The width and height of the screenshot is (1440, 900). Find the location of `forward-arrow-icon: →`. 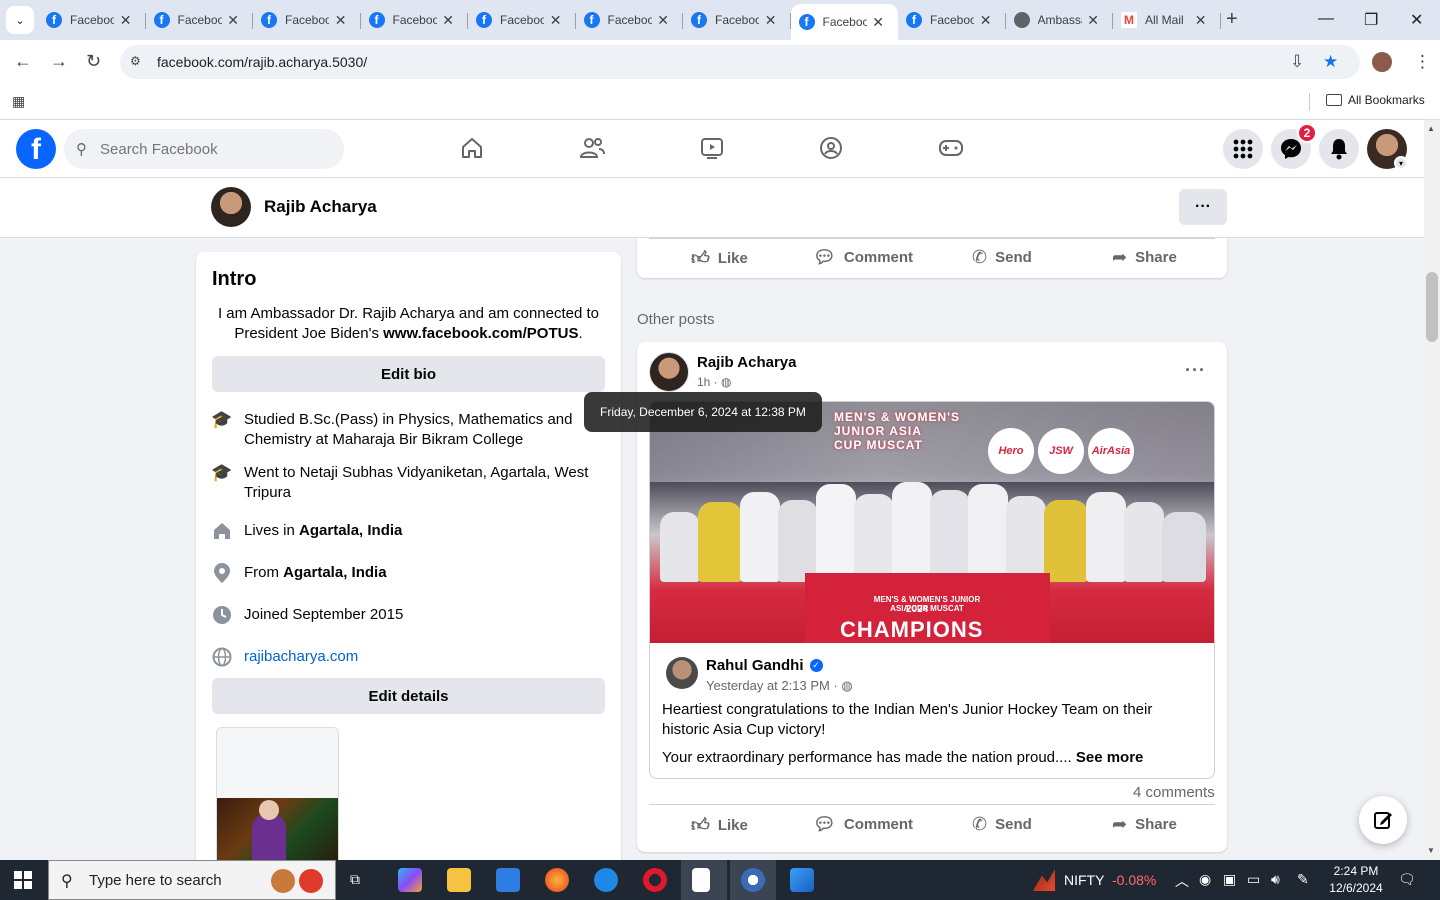

forward-arrow-icon: → is located at coordinates (59, 61).